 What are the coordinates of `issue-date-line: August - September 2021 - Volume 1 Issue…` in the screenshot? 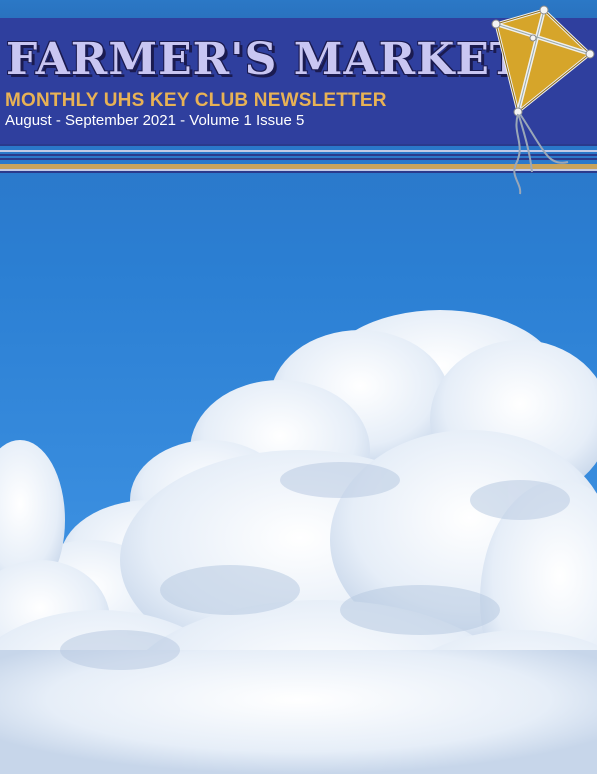 It's located at (155, 120).